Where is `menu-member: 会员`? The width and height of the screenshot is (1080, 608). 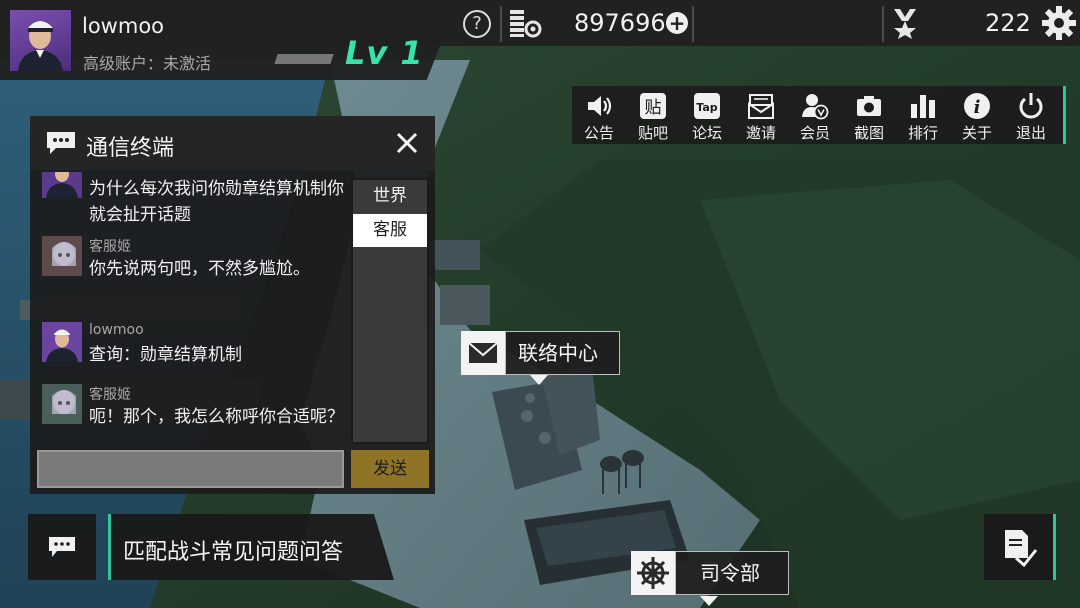
menu-member: 会员 is located at coordinates (815, 115).